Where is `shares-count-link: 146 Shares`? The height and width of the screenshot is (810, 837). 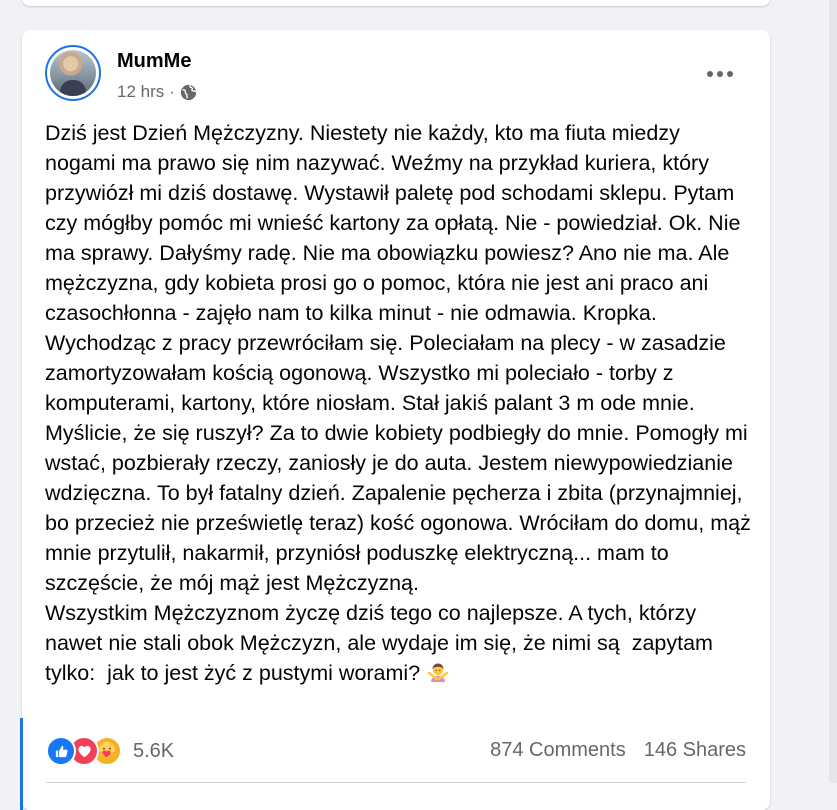 shares-count-link: 146 Shares is located at coordinates (695, 750).